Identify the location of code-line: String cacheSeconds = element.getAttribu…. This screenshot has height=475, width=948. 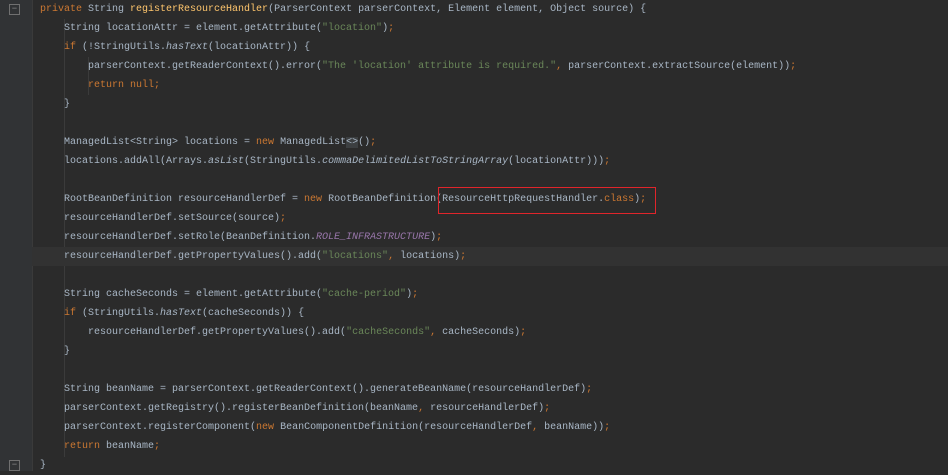
(494, 294).